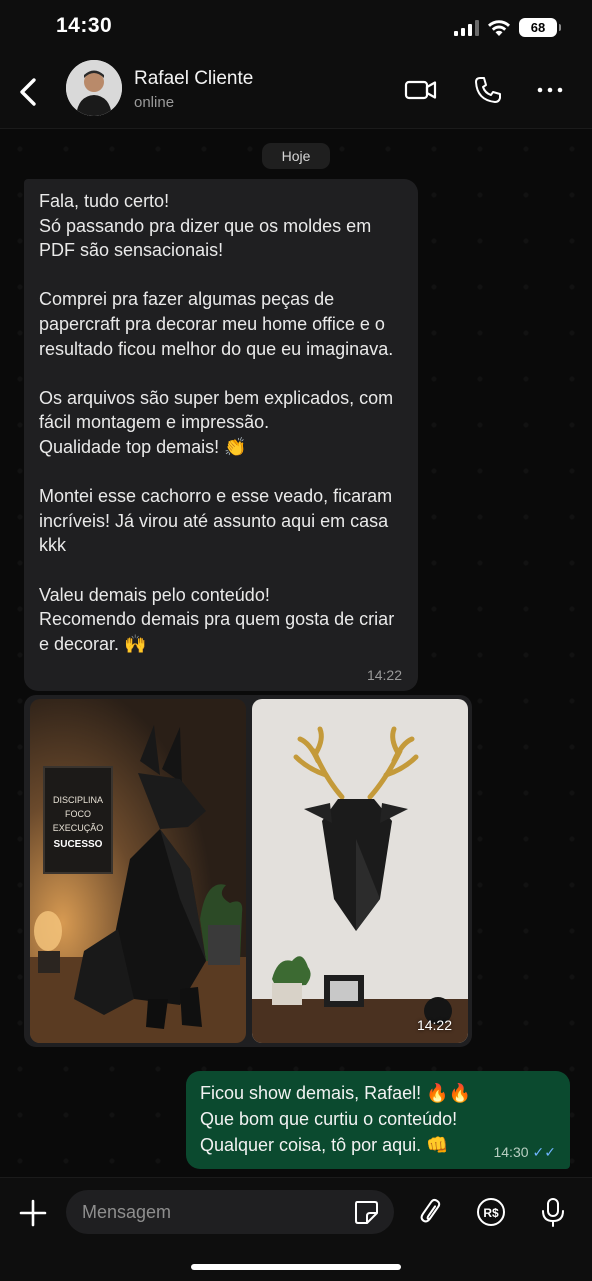  I want to click on more-icon, so click(550, 90).